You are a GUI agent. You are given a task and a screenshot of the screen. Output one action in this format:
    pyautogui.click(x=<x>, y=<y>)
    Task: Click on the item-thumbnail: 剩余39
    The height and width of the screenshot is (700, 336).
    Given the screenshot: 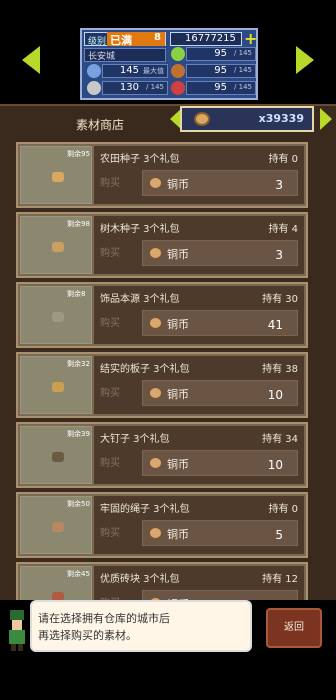 What is the action you would take?
    pyautogui.click(x=56, y=455)
    